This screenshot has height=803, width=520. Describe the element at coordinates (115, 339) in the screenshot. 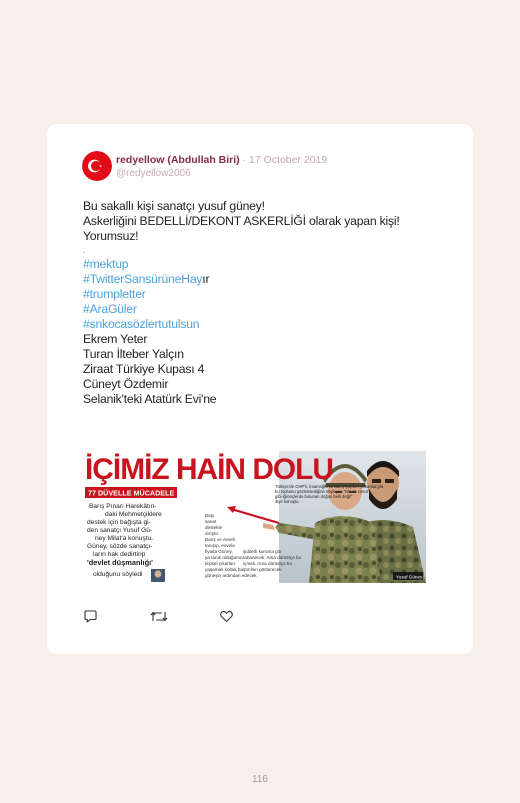

I see `trend-line: Ekrem Yeter` at that location.